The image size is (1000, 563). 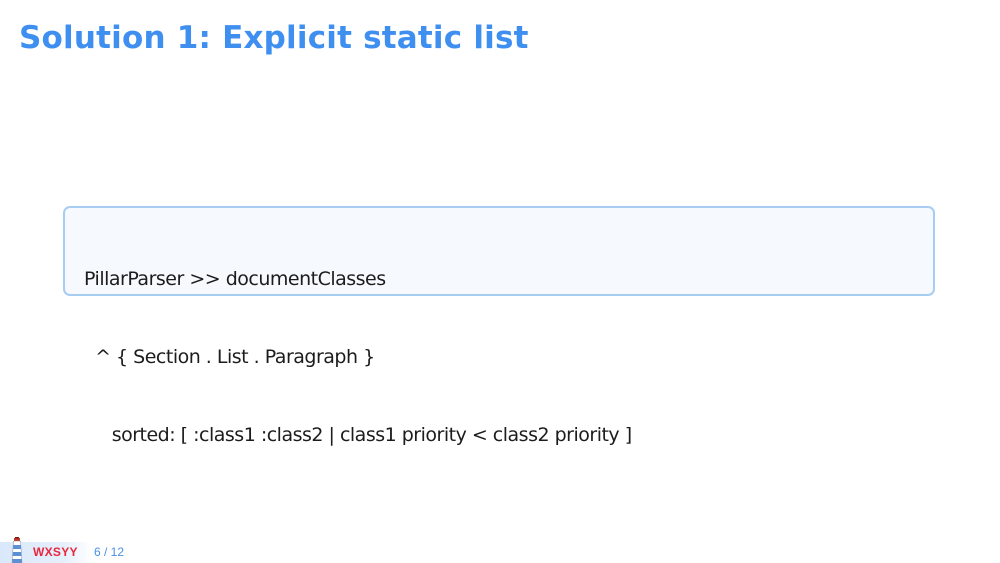 What do you see at coordinates (17, 550) in the screenshot?
I see `lighthouse-icon` at bounding box center [17, 550].